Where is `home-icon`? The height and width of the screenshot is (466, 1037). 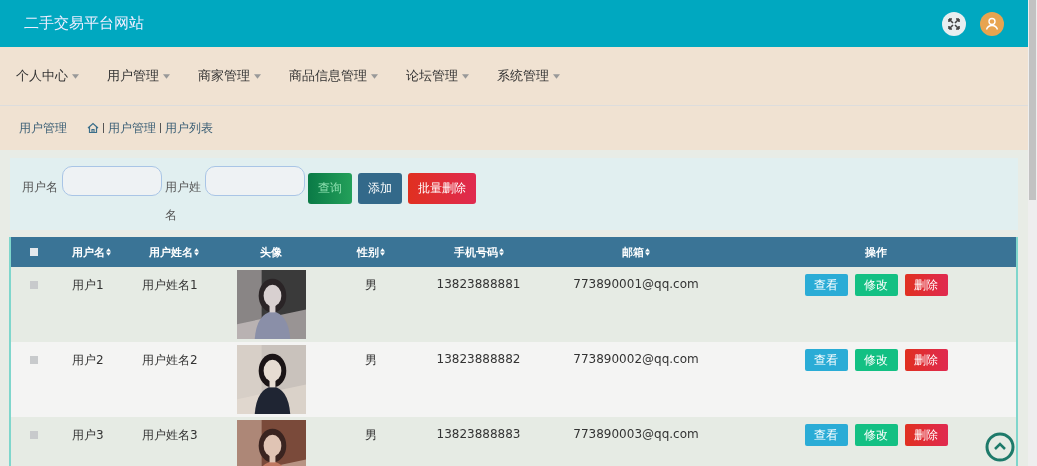
home-icon is located at coordinates (93, 128).